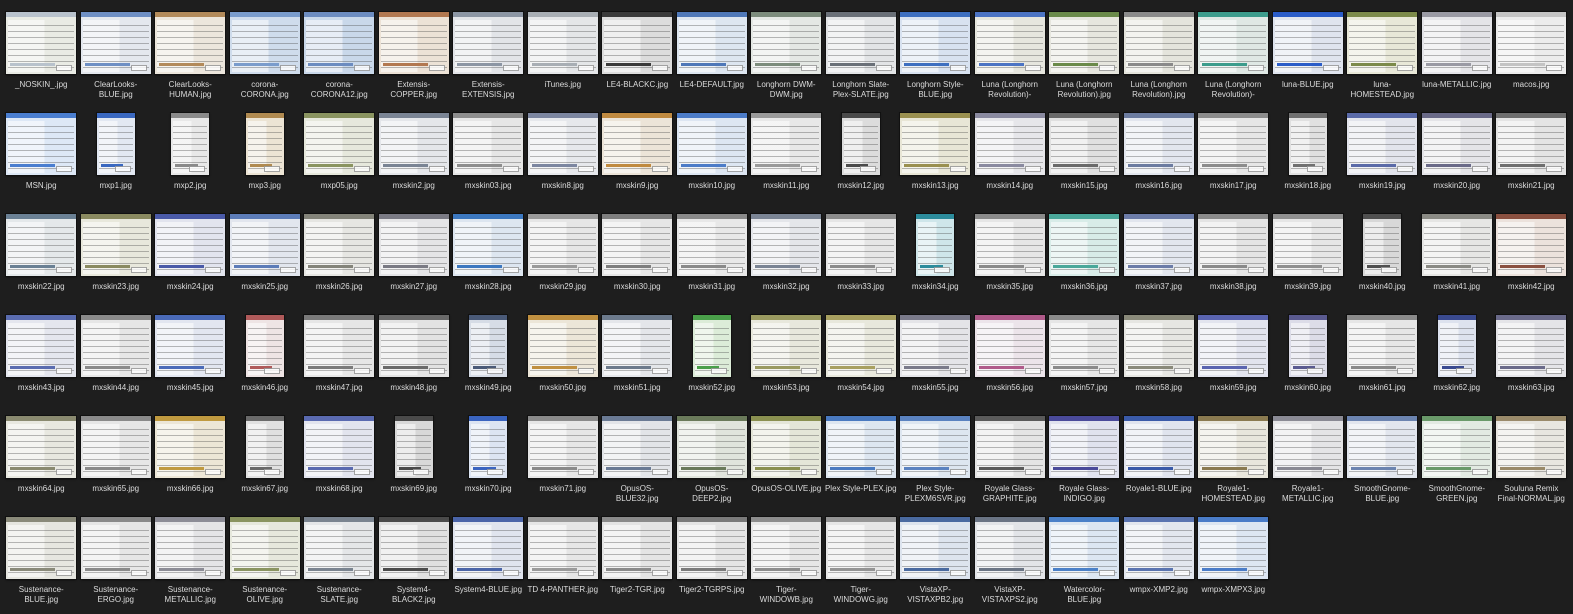  I want to click on file-item: mxskin26.jpg, so click(339, 260).